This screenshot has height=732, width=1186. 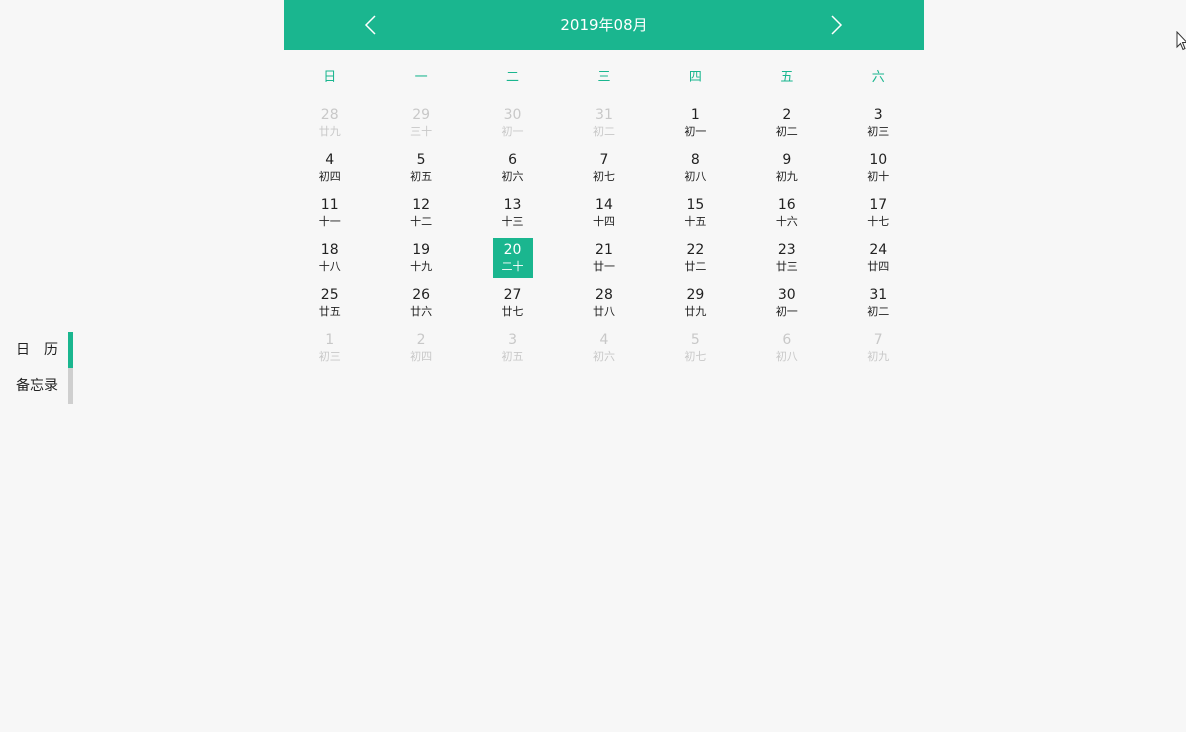 I want to click on solar-date: 19, so click(x=421, y=249).